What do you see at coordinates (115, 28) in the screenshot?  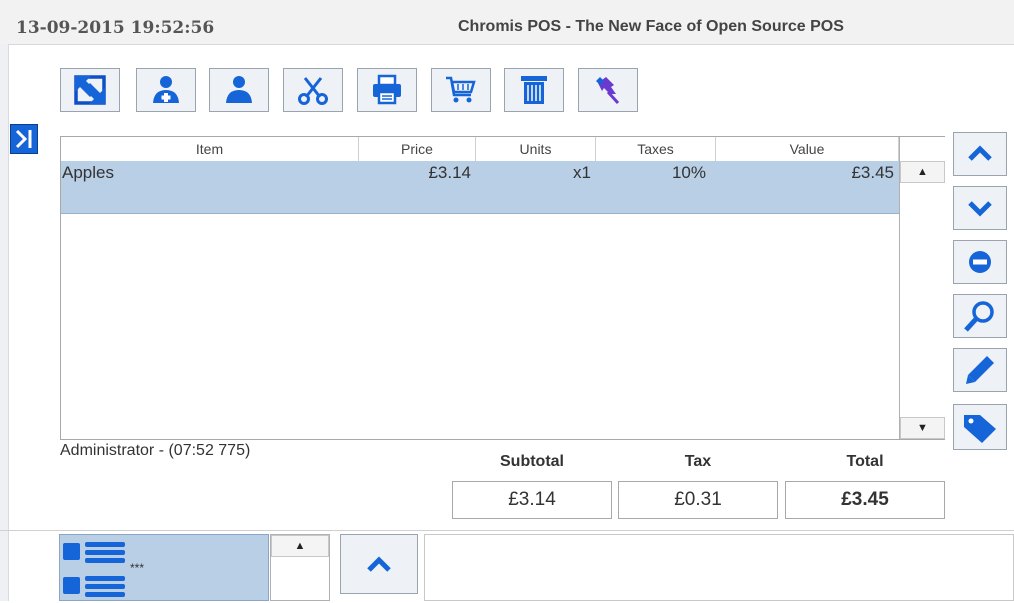 I see `datetime: 13-09-2015 19:52:56` at bounding box center [115, 28].